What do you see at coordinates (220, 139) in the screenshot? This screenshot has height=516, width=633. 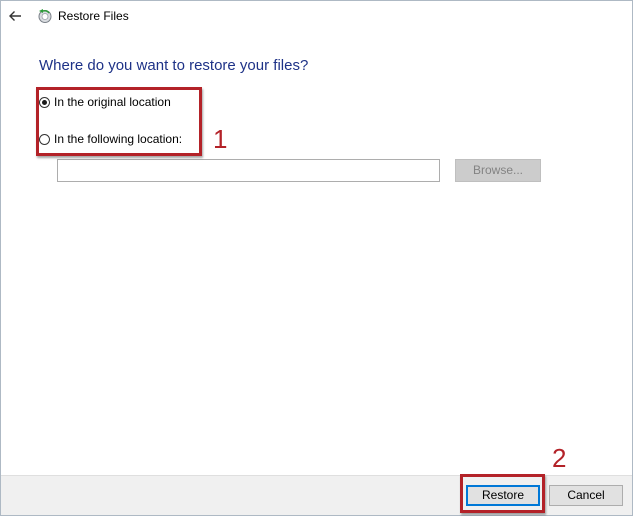 I see `callout-number-1: 1` at bounding box center [220, 139].